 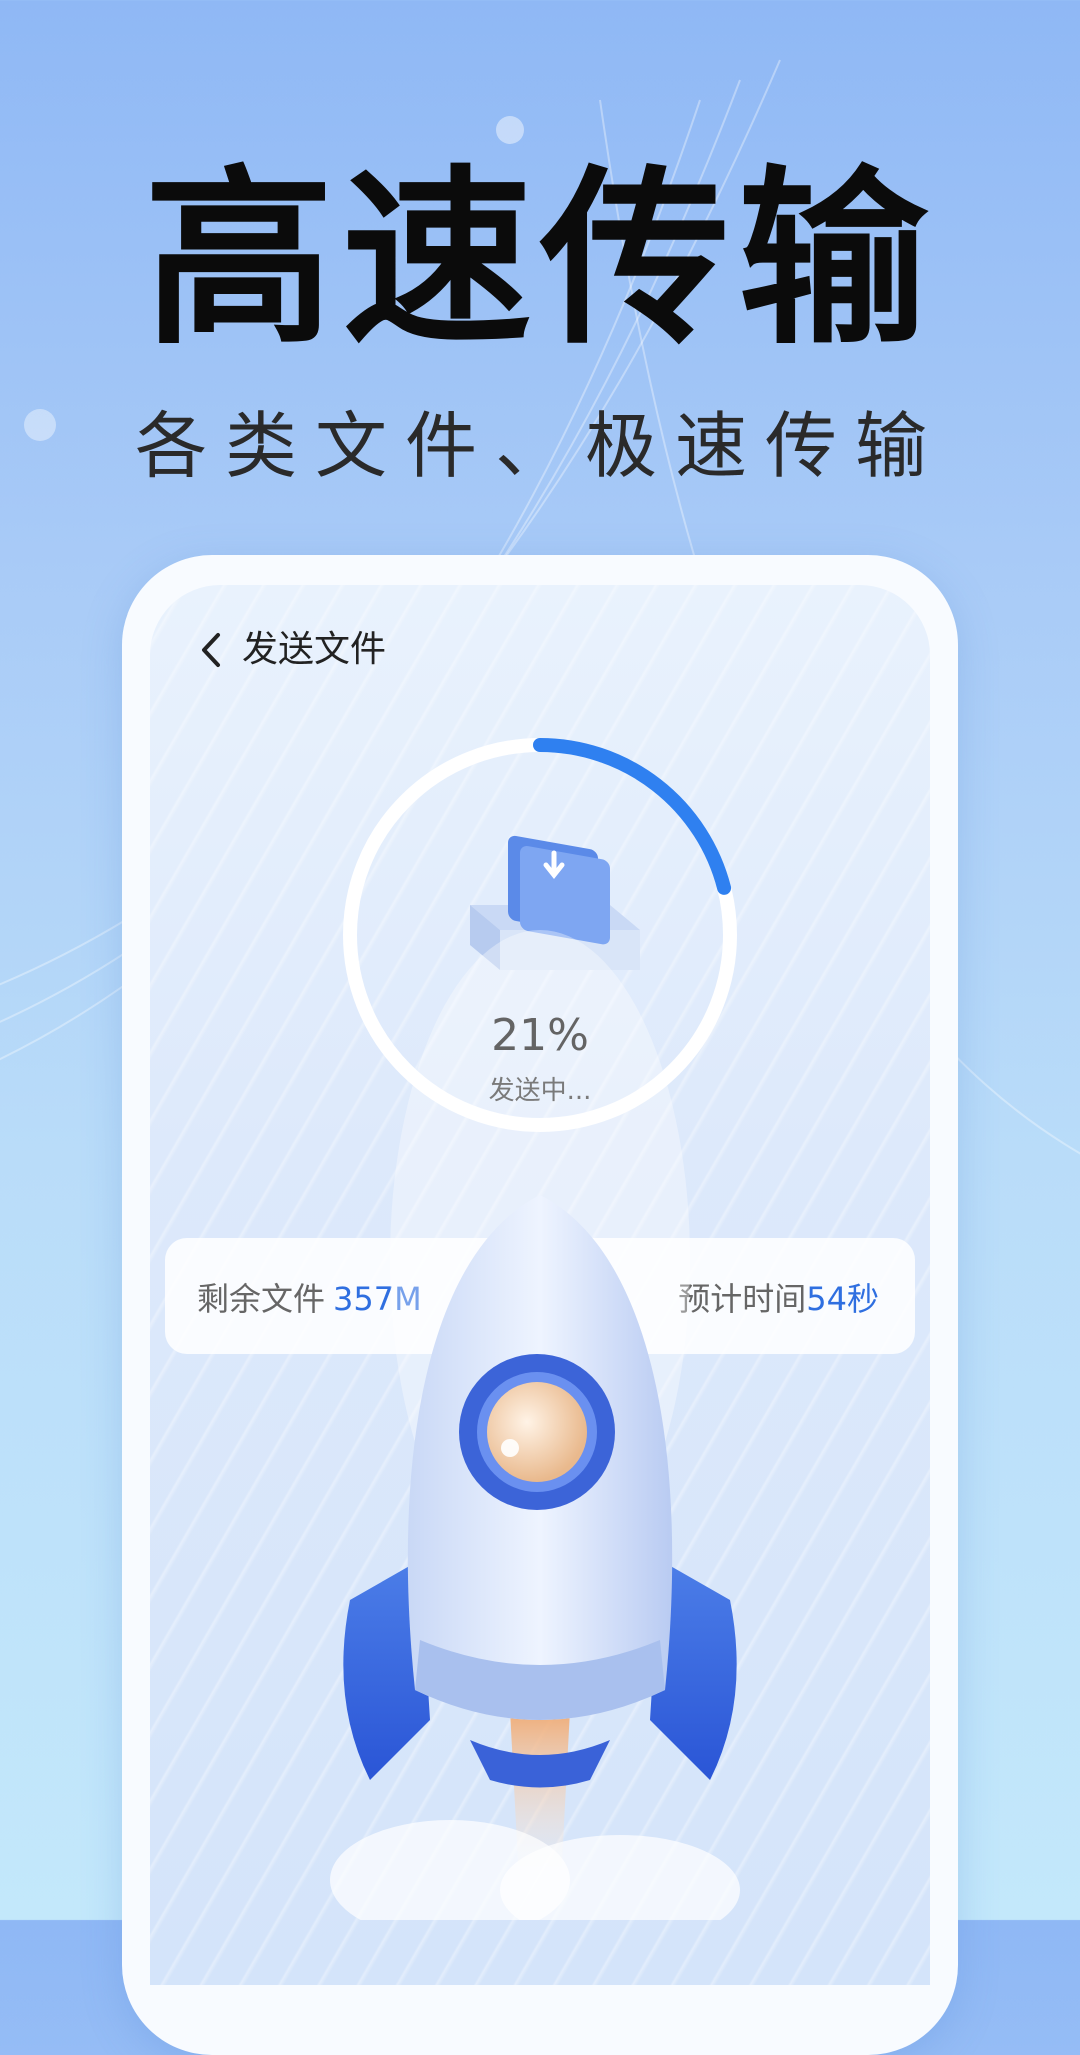 I want to click on back-chevron-icon, so click(x=212, y=650).